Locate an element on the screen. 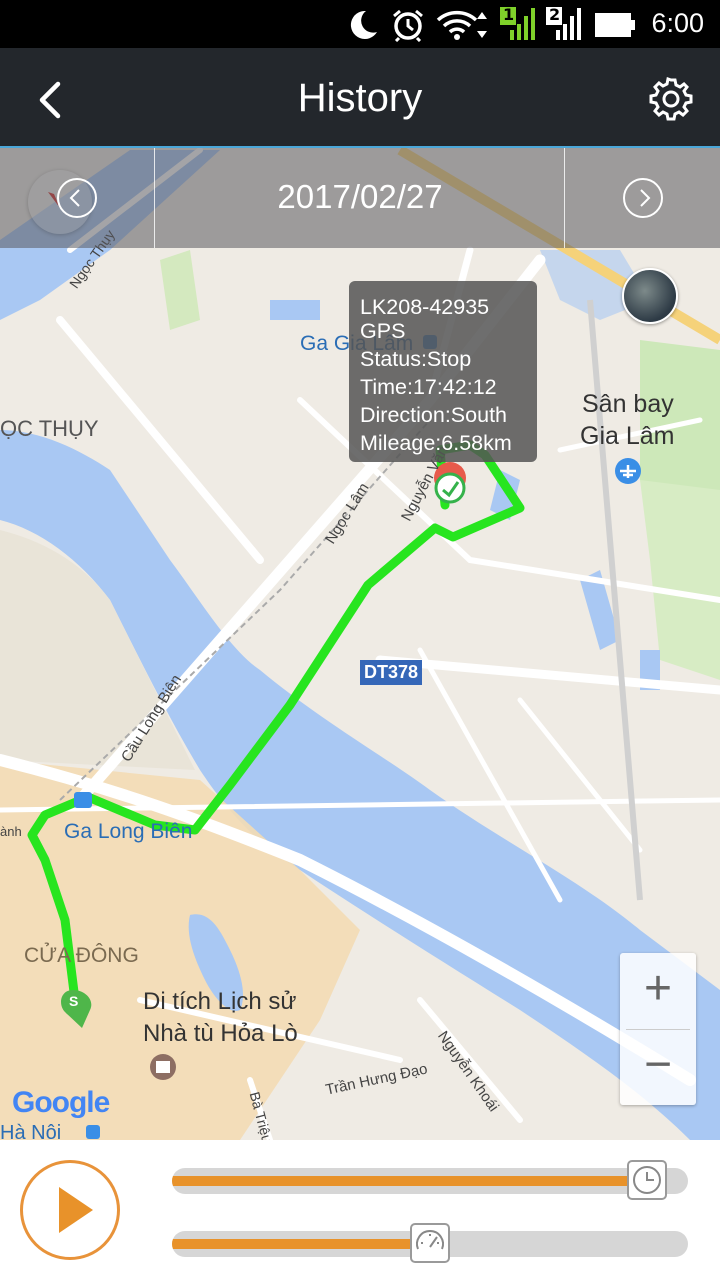  popup-direction: Direction:South is located at coordinates (433, 415).